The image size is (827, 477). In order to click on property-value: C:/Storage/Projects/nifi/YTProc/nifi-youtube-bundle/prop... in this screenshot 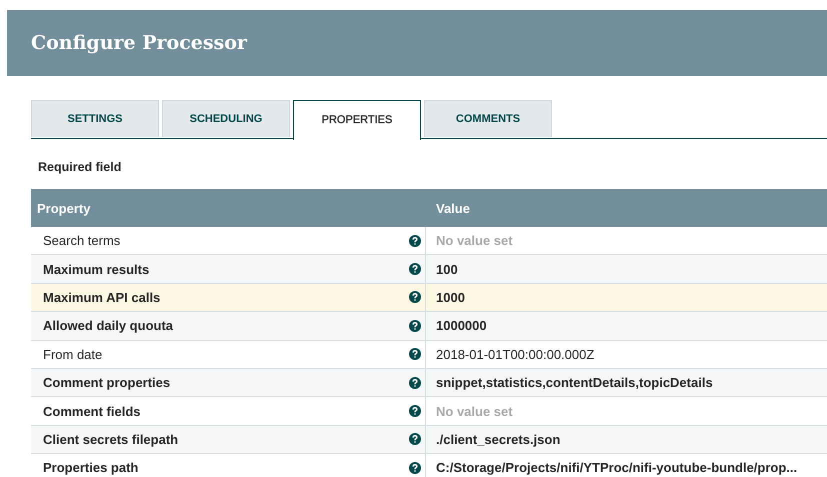, I will do `click(617, 468)`.